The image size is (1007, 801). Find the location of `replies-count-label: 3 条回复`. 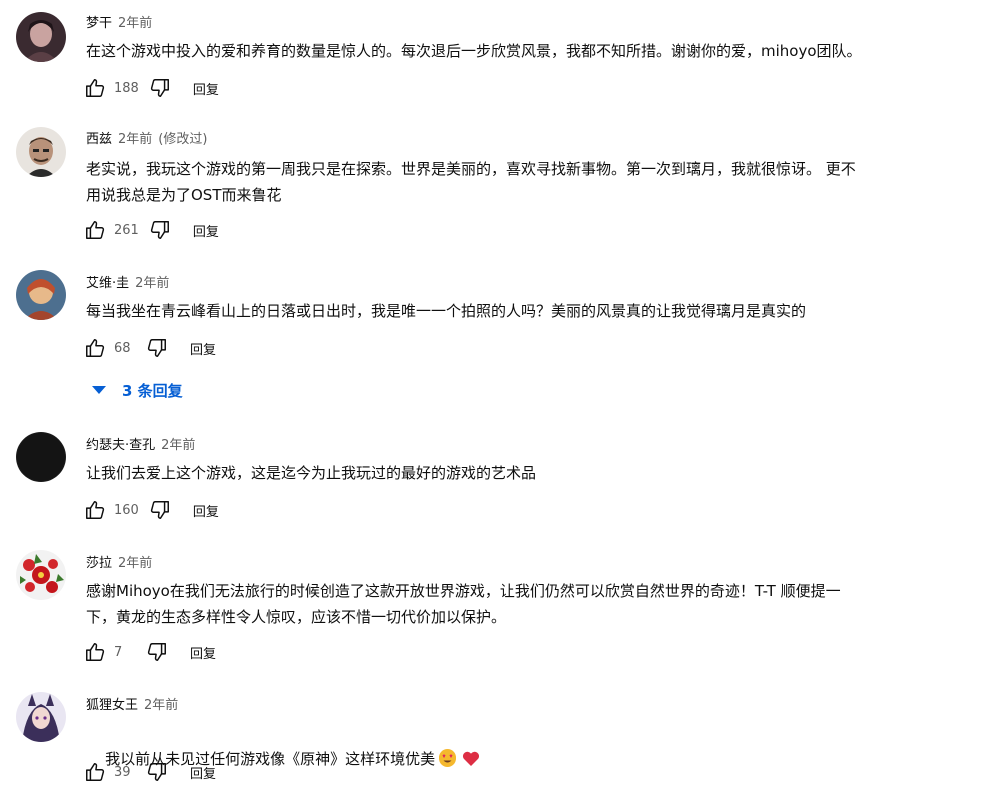

replies-count-label: 3 条回复 is located at coordinates (152, 390).